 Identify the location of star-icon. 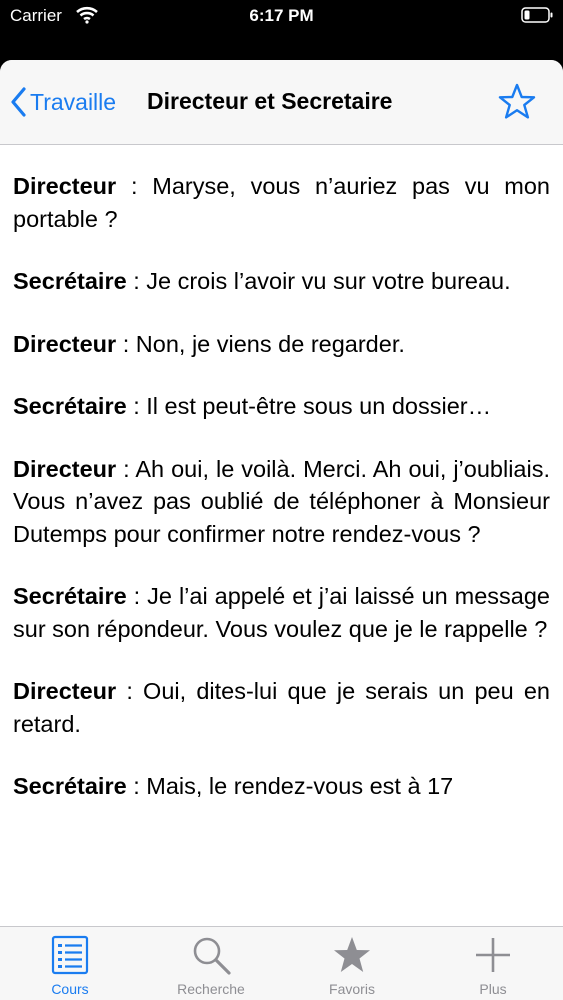
(352, 954).